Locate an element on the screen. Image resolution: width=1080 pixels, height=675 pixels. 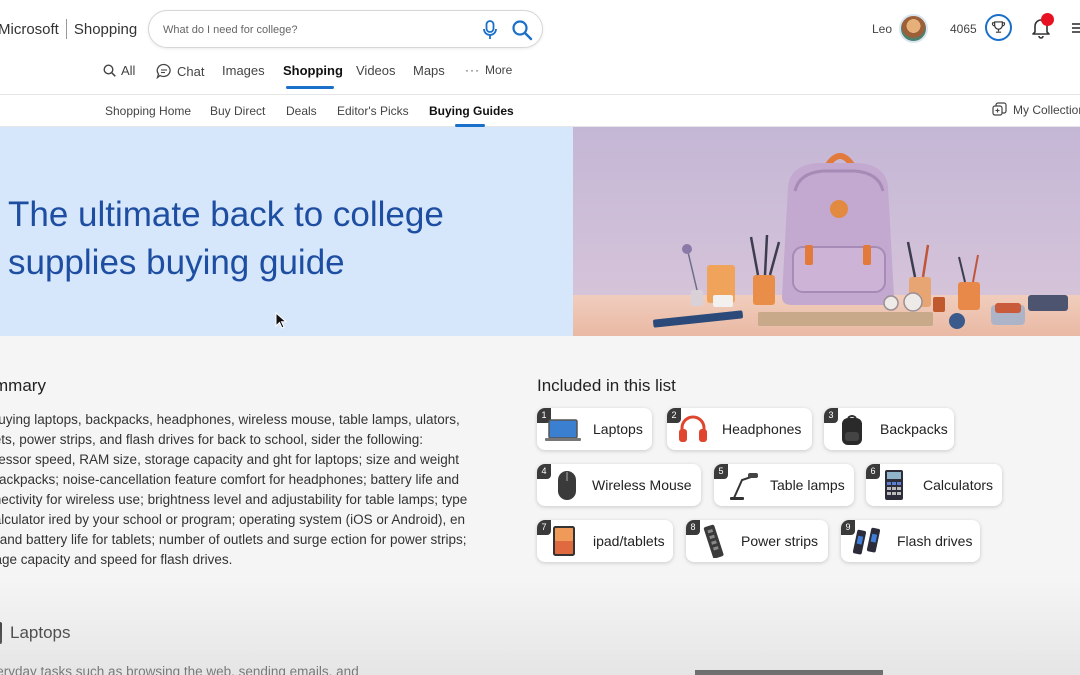
scope-label: More is located at coordinates (499, 70).